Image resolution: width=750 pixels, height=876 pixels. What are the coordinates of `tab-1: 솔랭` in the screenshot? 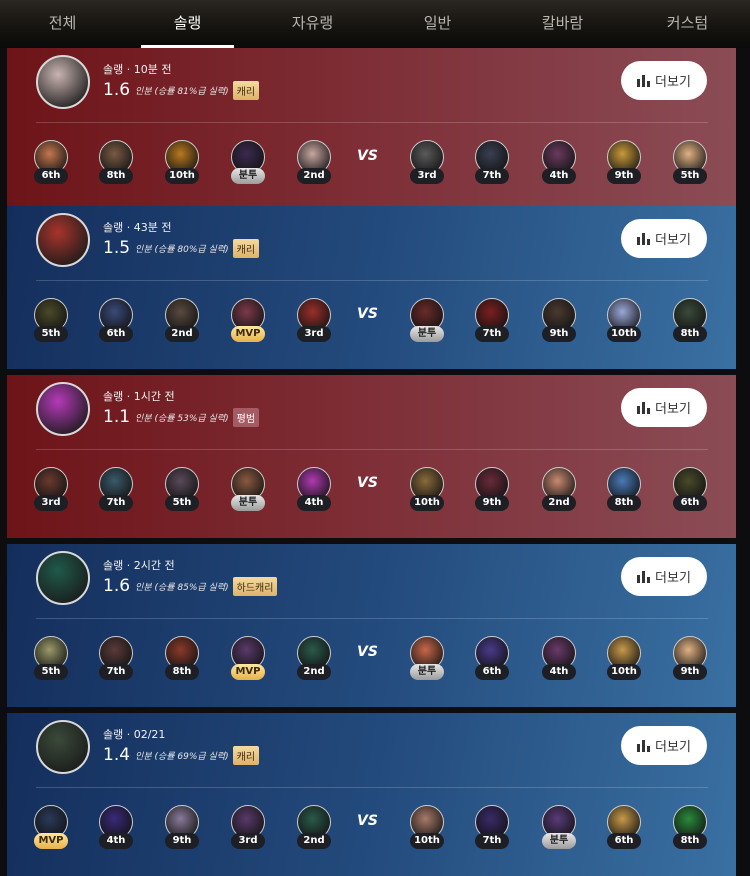 It's located at (187, 24).